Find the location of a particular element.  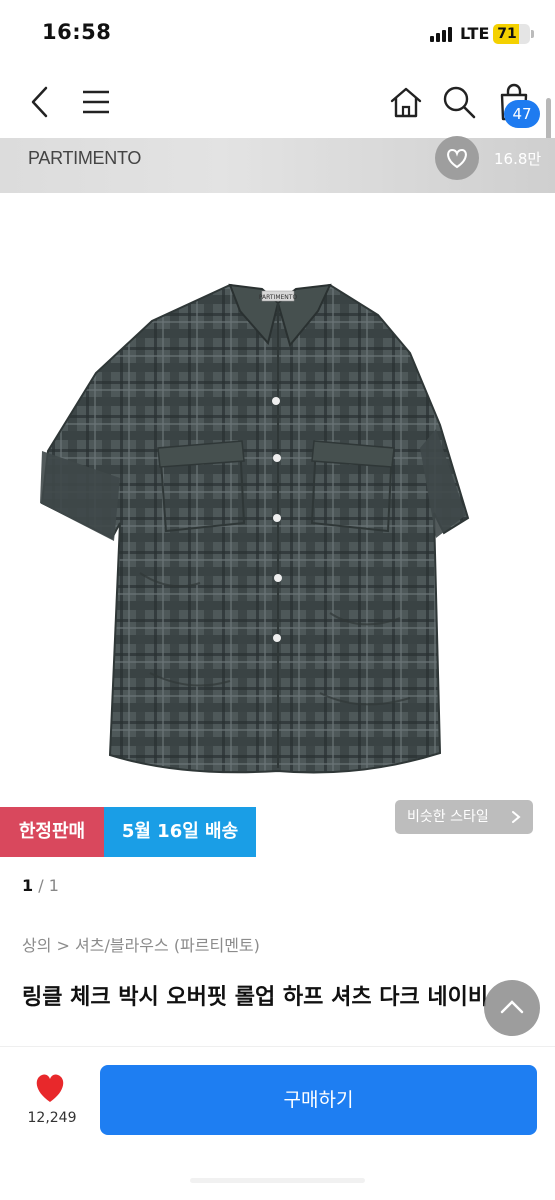

hamburger-icon is located at coordinates (96, 102).